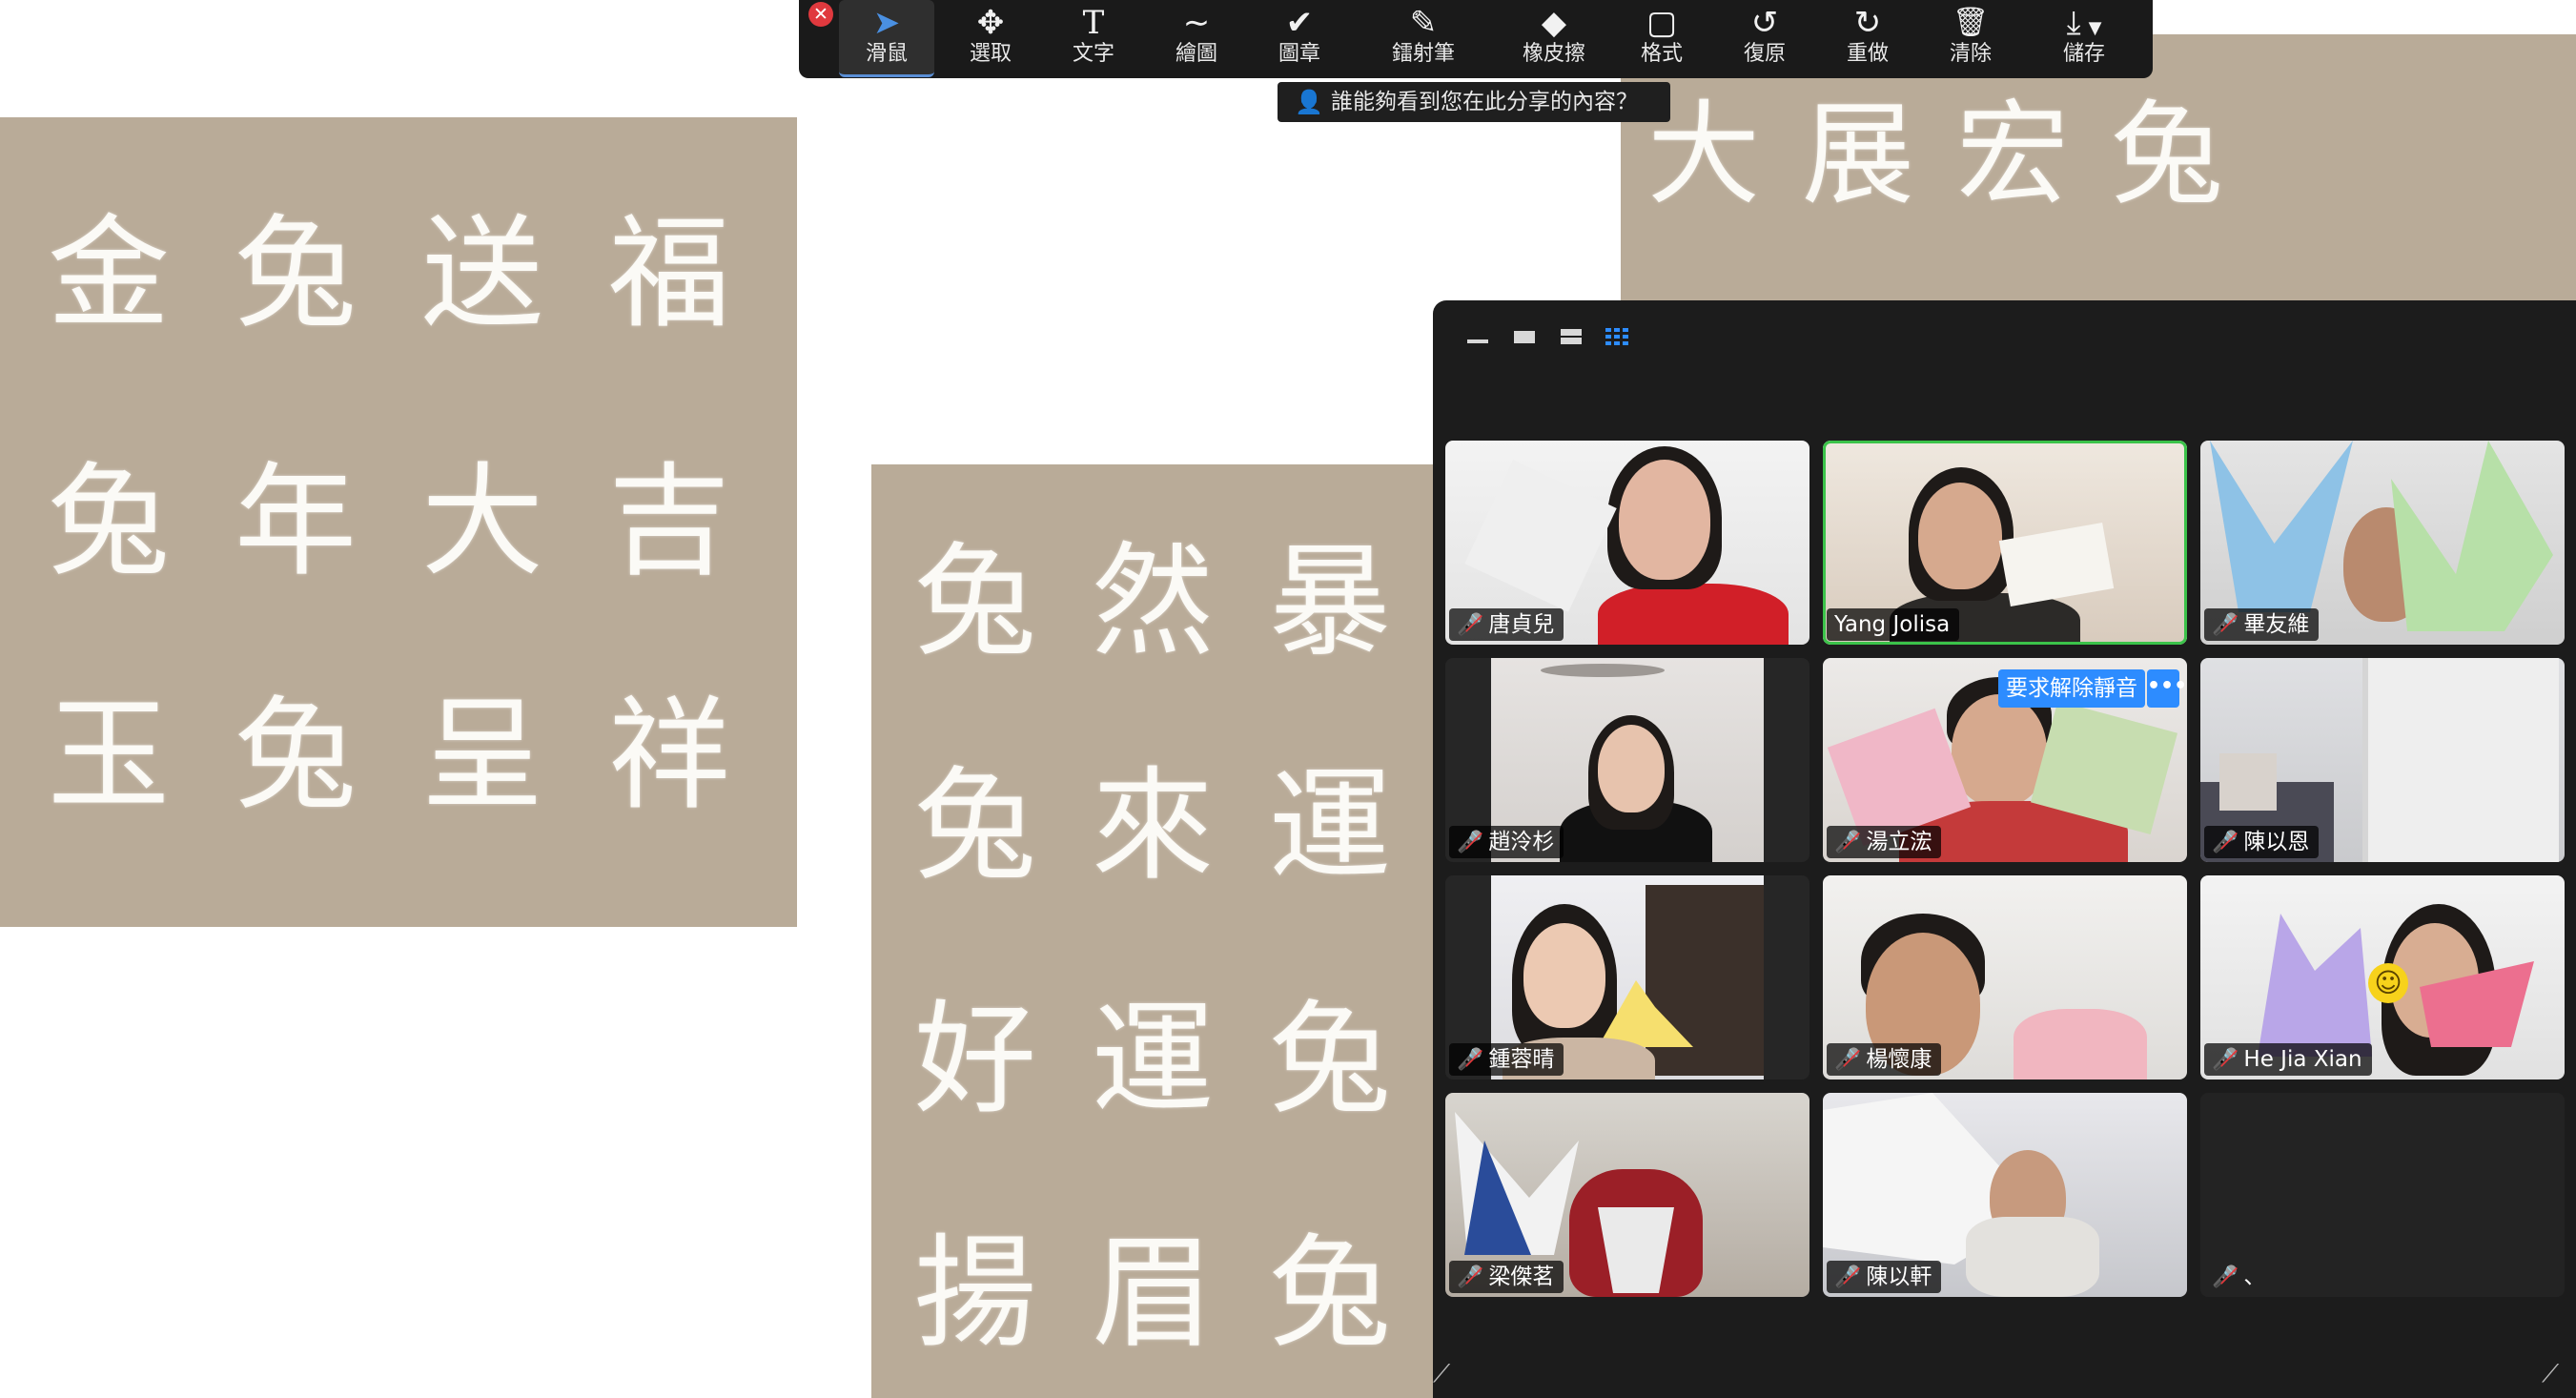  I want to click on tool-stamp: ✔ 圖章, so click(1300, 37).